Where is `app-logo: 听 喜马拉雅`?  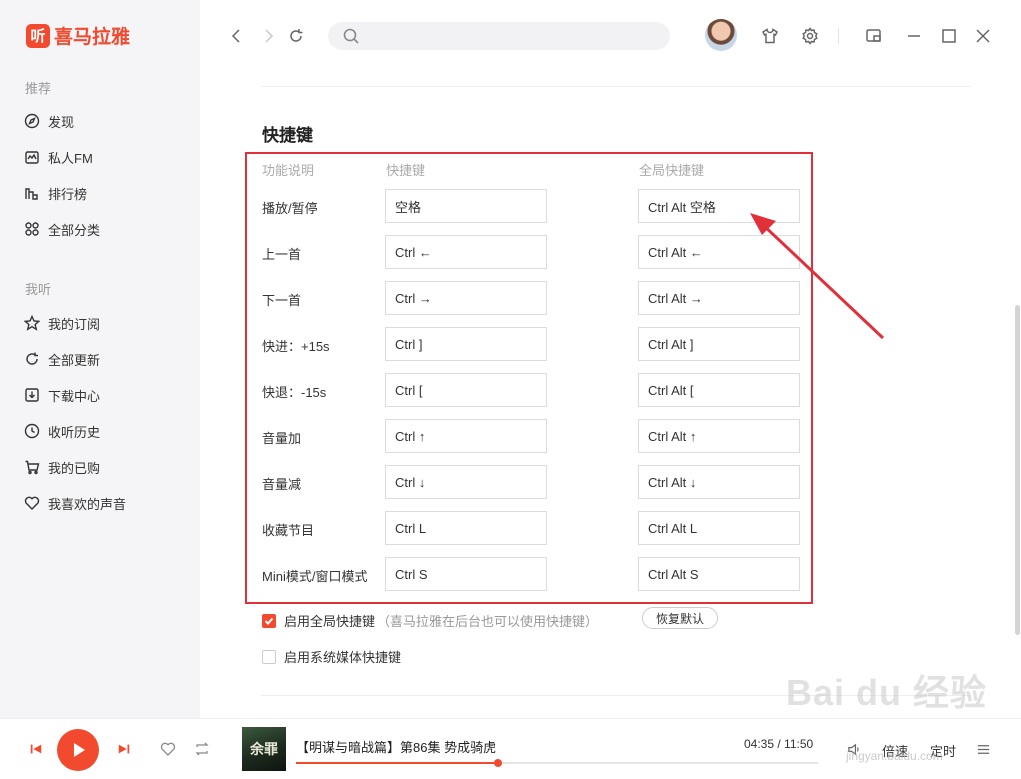
app-logo: 听 喜马拉雅 is located at coordinates (78, 35).